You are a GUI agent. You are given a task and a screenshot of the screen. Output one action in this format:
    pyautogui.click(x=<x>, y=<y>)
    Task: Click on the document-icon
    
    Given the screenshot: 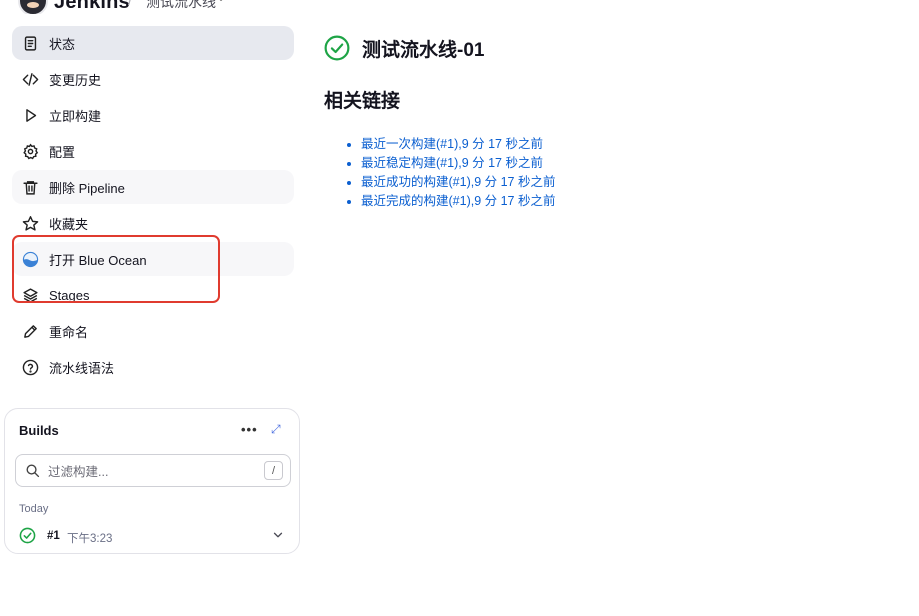 What is the action you would take?
    pyautogui.click(x=30, y=43)
    